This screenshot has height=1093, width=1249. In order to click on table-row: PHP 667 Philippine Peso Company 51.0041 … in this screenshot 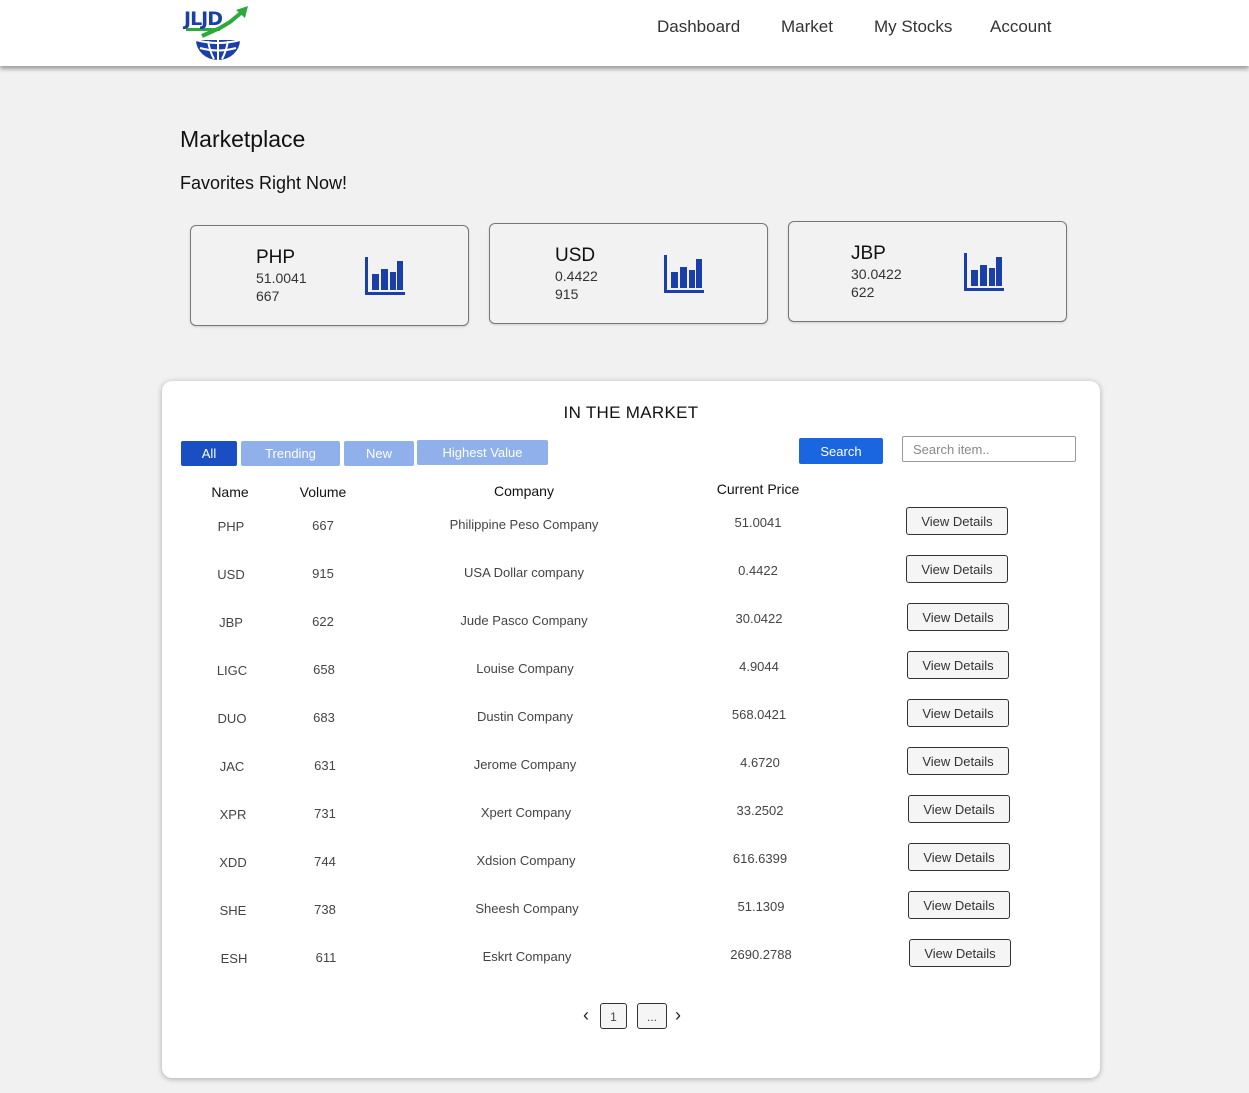, I will do `click(631, 531)`.